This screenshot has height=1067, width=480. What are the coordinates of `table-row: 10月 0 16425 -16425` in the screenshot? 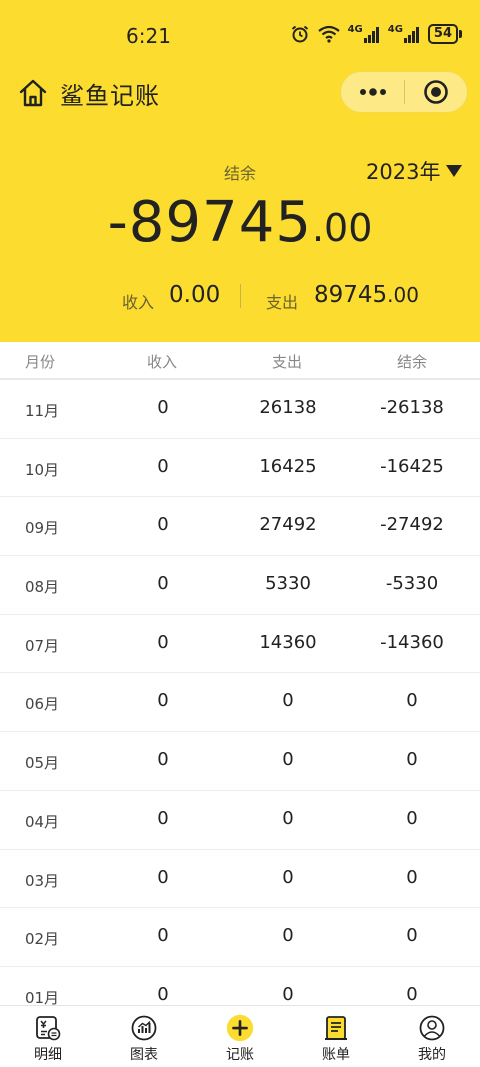 It's located at (240, 468).